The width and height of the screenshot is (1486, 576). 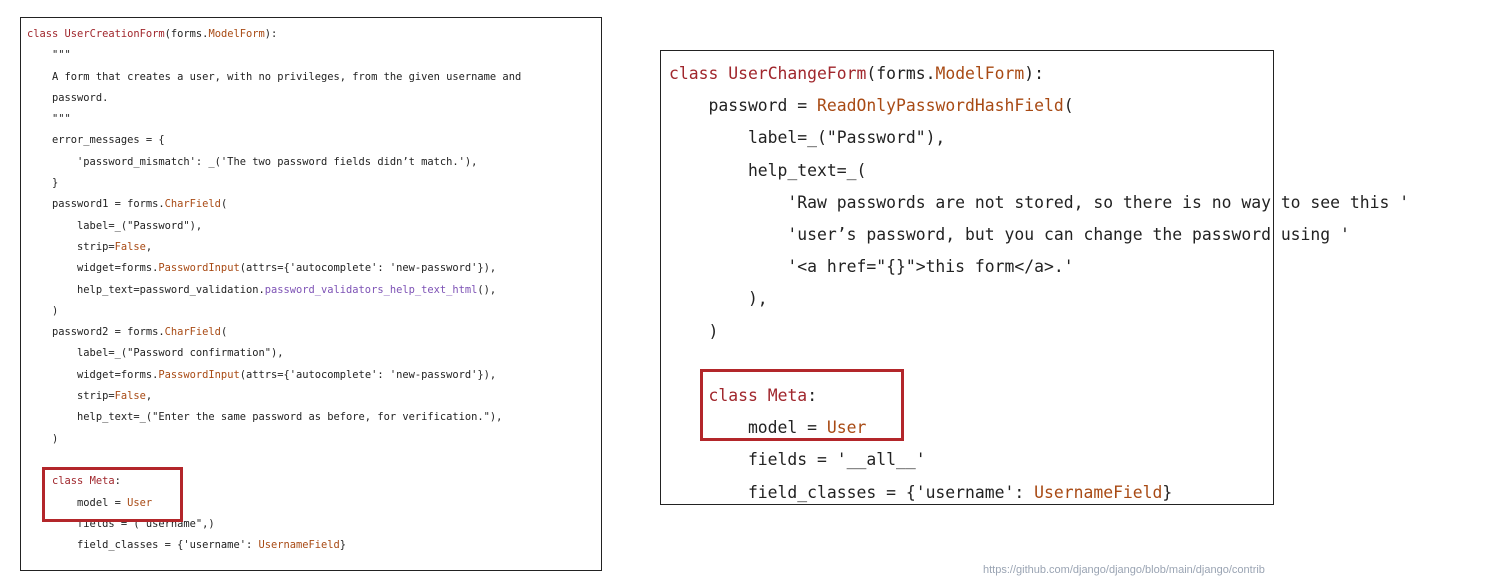 What do you see at coordinates (768, 170) in the screenshot?
I see `code-right-line-4: help_text=_(` at bounding box center [768, 170].